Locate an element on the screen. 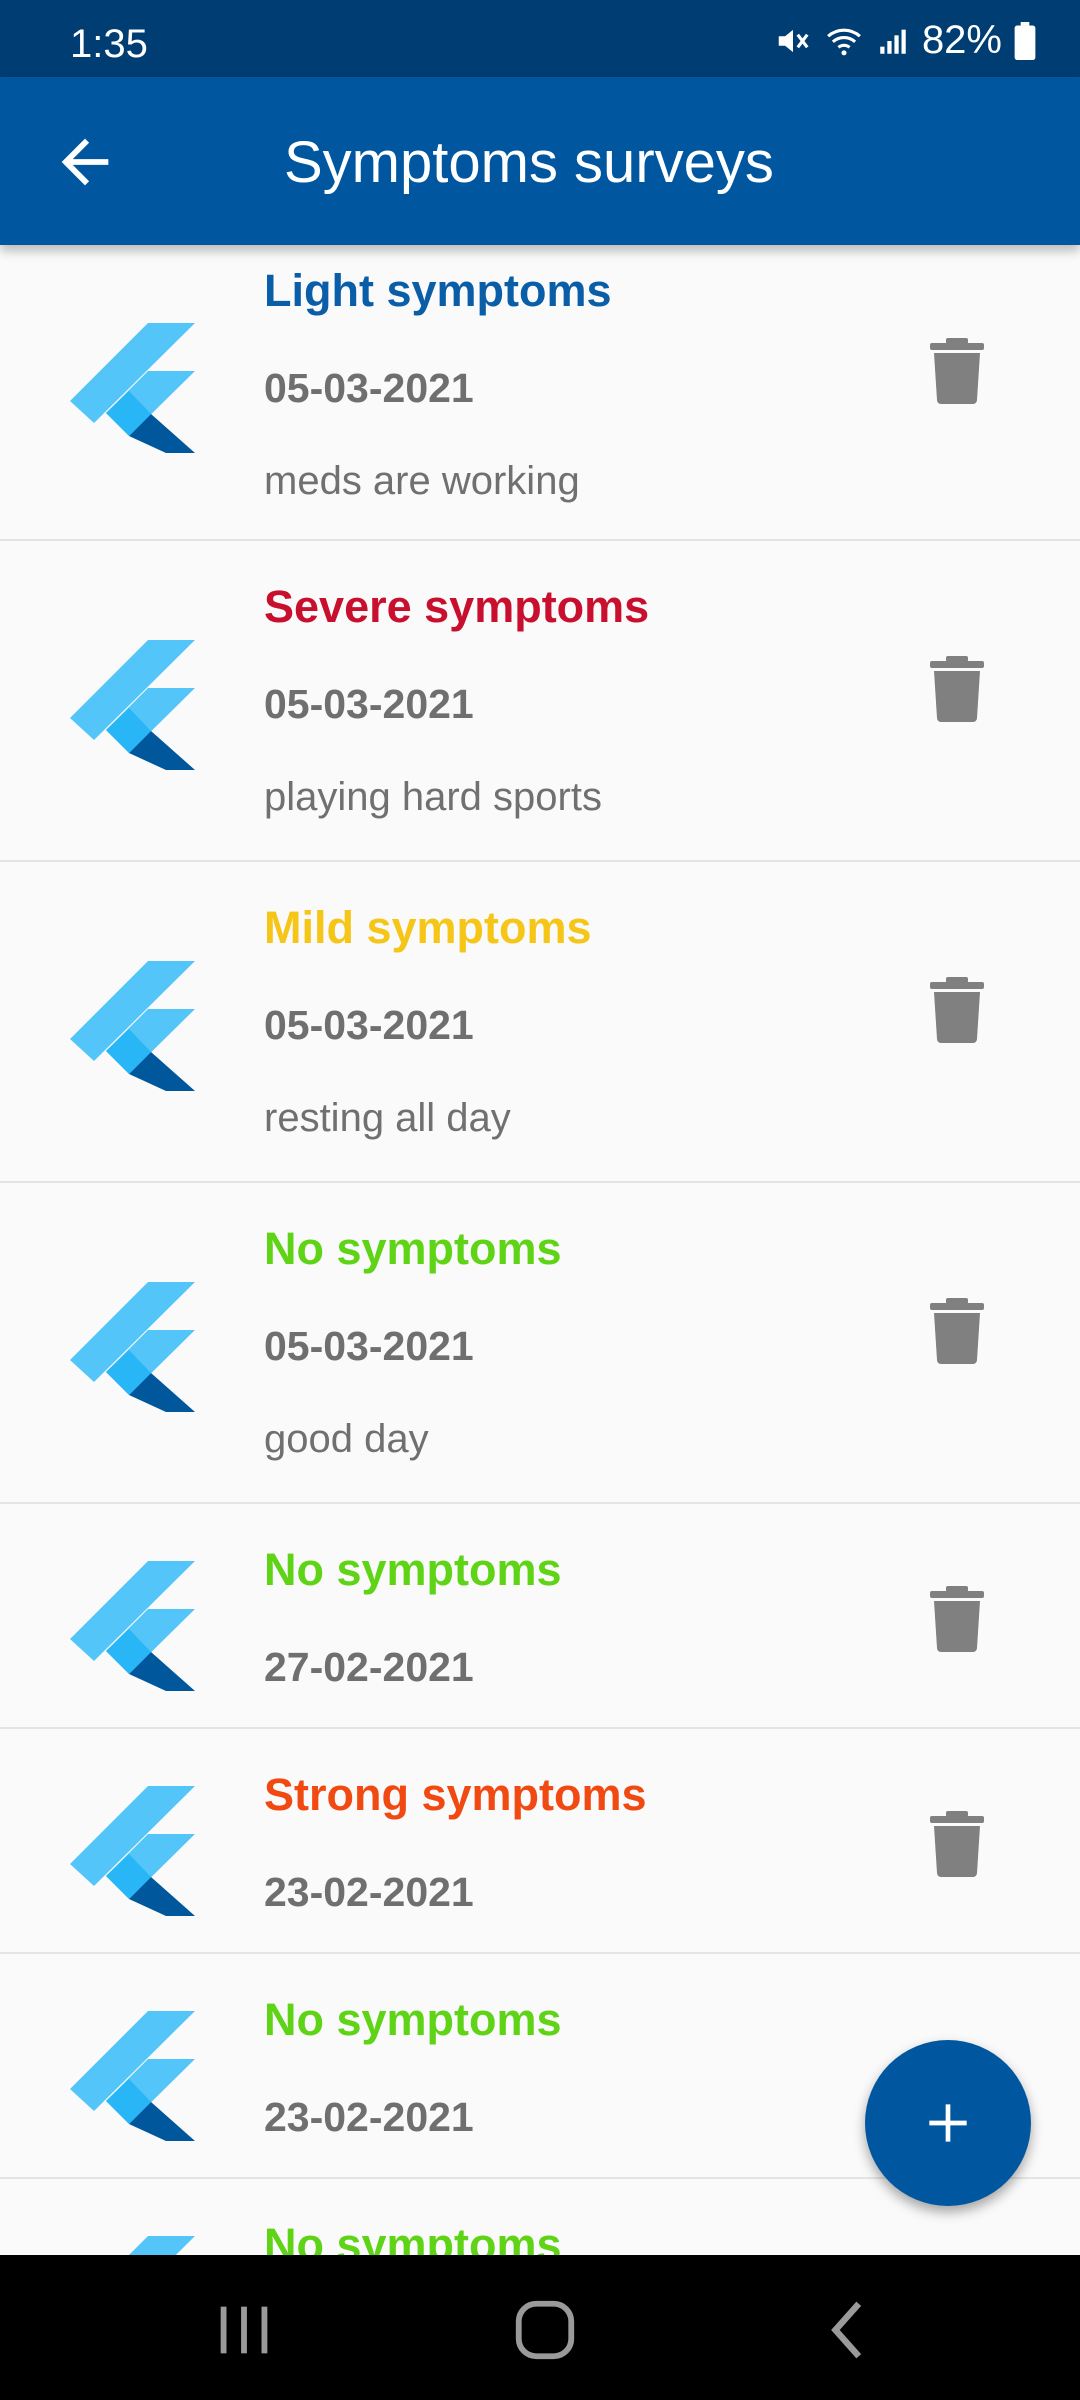 The image size is (1080, 2400). back-nav-icon is located at coordinates (850, 2330).